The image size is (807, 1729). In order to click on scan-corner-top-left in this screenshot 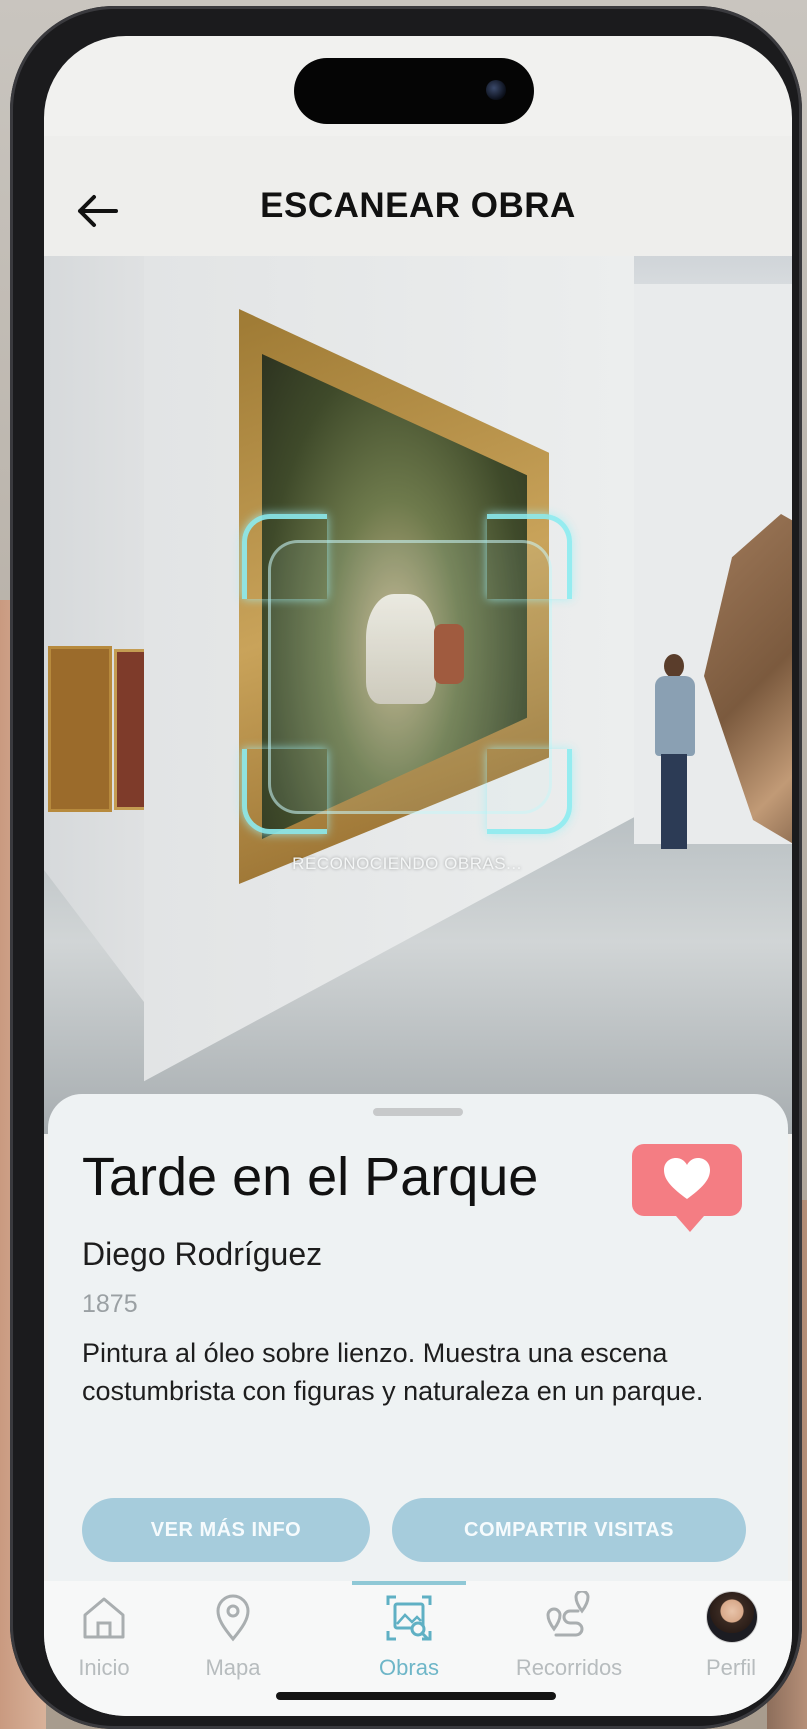, I will do `click(284, 556)`.